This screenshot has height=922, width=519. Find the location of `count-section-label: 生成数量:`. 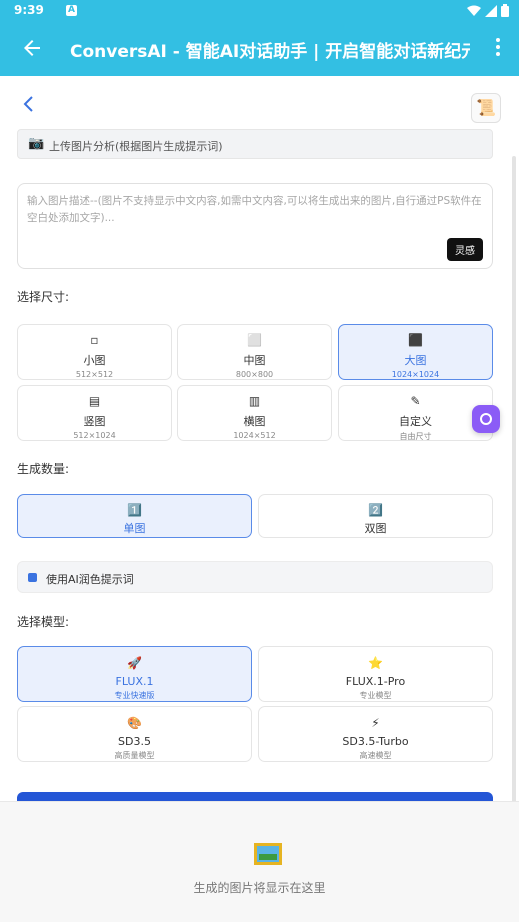

count-section-label: 生成数量: is located at coordinates (43, 469).